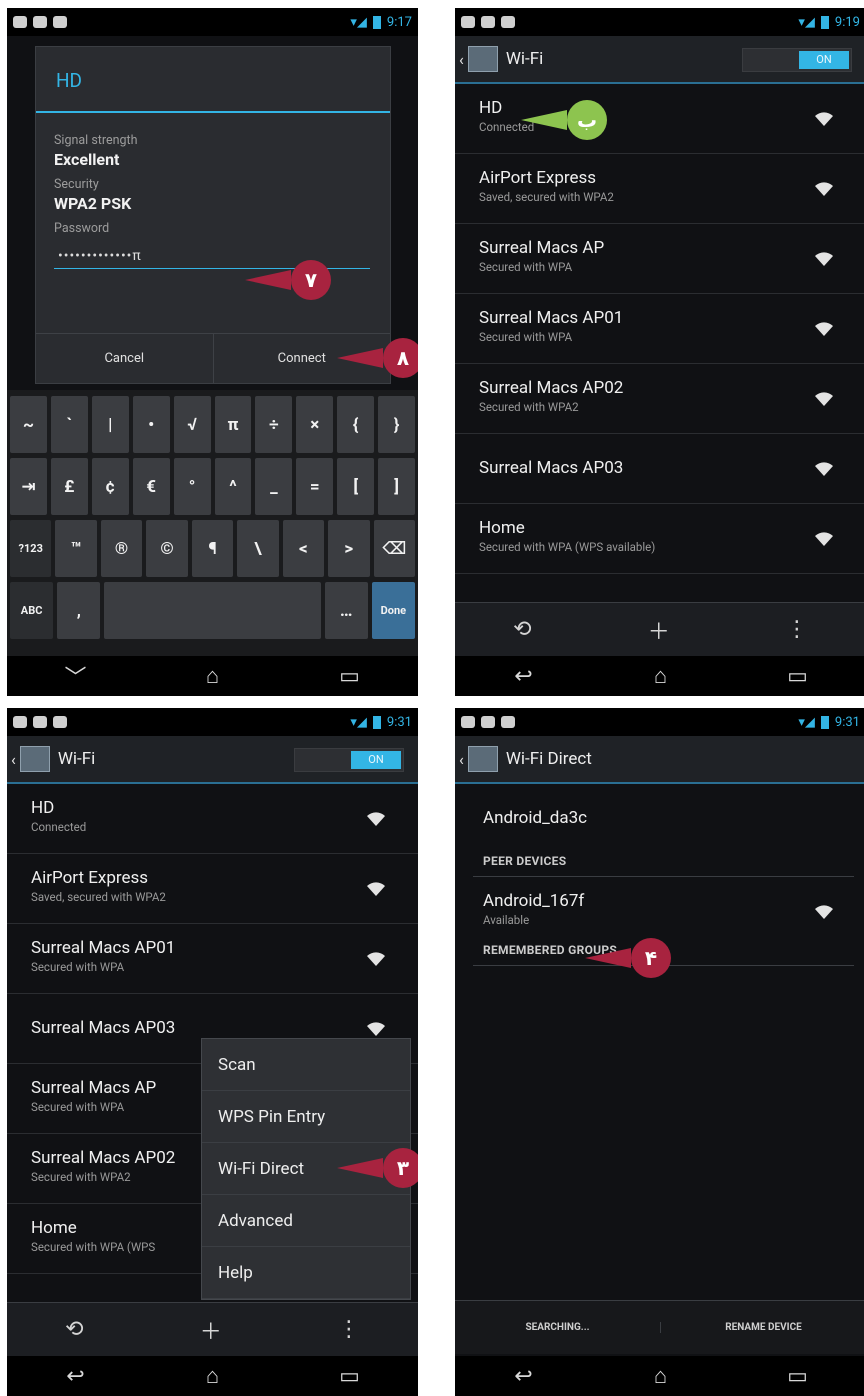 This screenshot has height=1396, width=864. Describe the element at coordinates (79, 610) in the screenshot. I see `keyboard-key: ,` at that location.